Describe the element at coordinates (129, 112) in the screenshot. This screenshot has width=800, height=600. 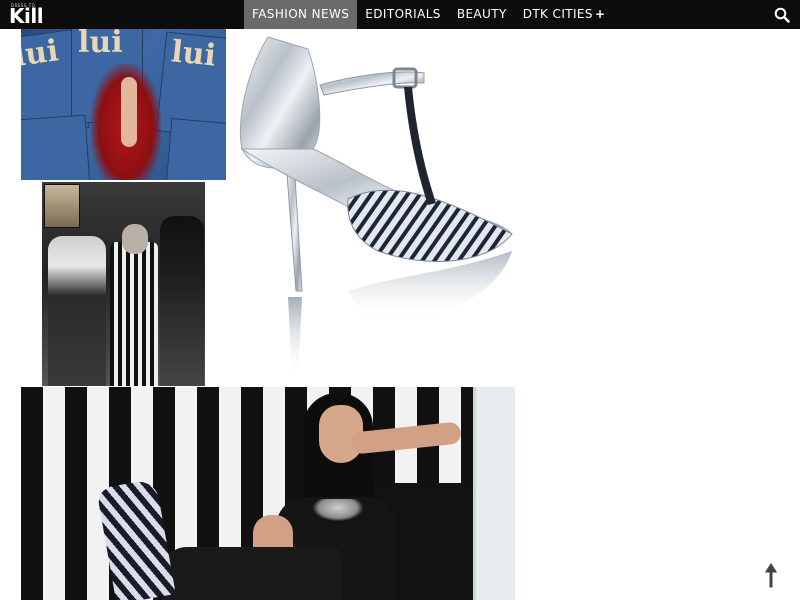
I see `model-figure` at that location.